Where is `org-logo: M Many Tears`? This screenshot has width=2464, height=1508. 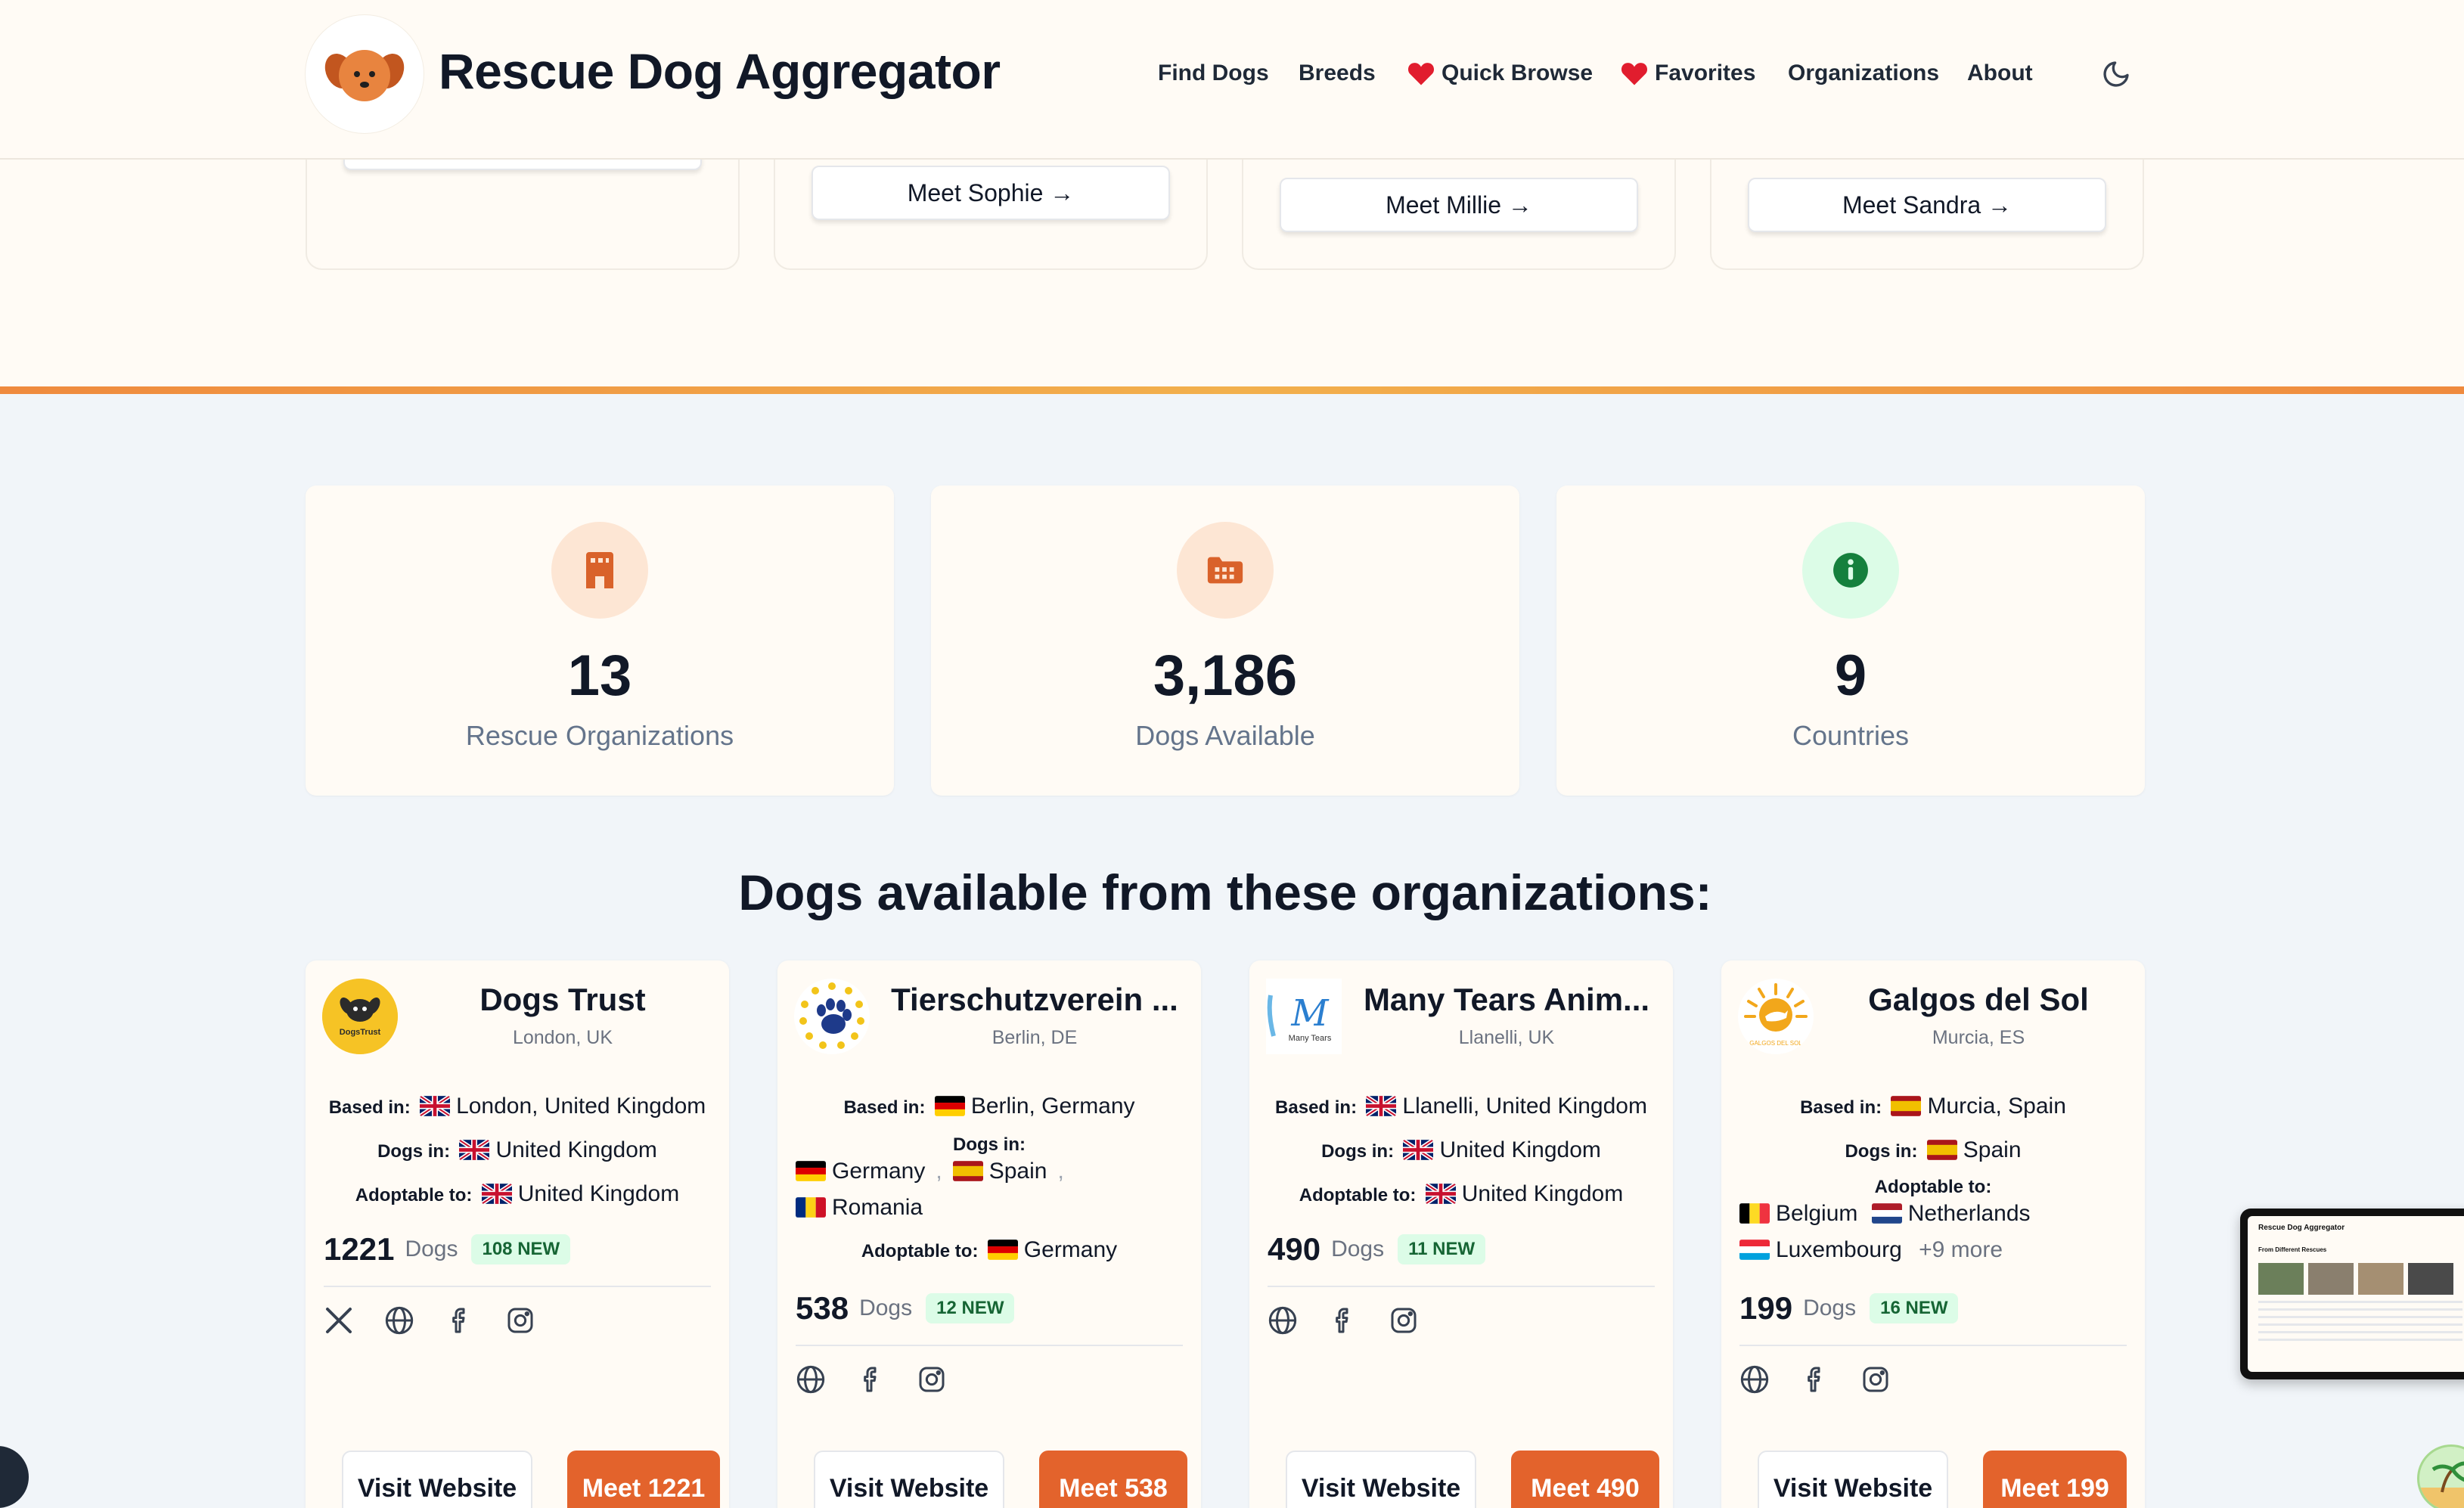 org-logo: M Many Tears is located at coordinates (1304, 1016).